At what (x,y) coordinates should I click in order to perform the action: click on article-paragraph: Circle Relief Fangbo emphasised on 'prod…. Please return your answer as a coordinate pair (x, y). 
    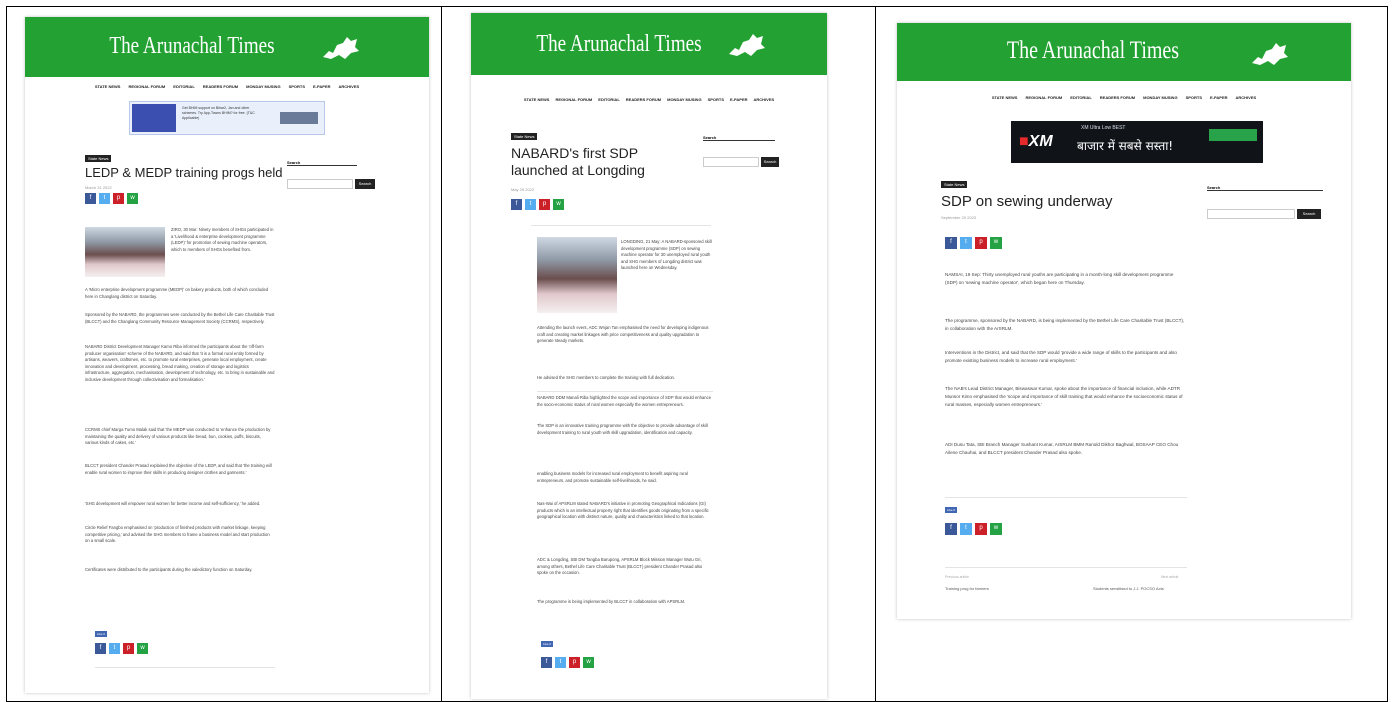
    Looking at the image, I should click on (177, 534).